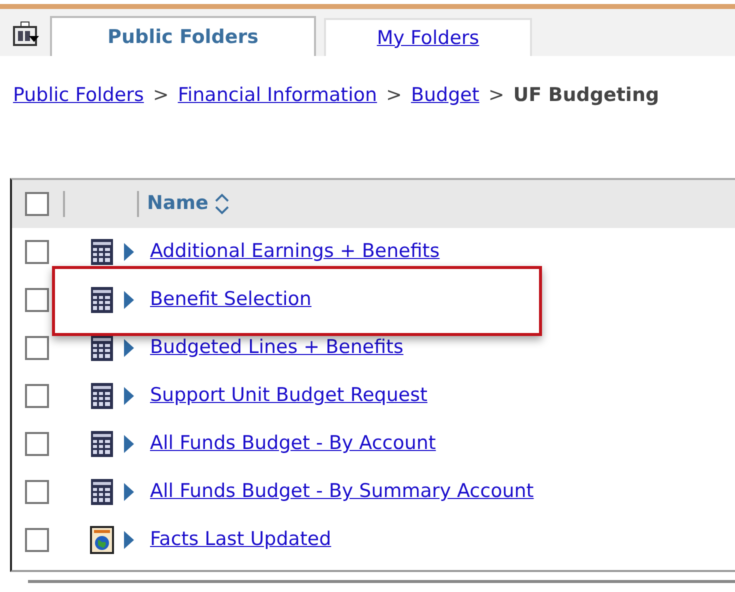 The image size is (735, 592). What do you see at coordinates (241, 539) in the screenshot?
I see `report-link: Facts Last Updated` at bounding box center [241, 539].